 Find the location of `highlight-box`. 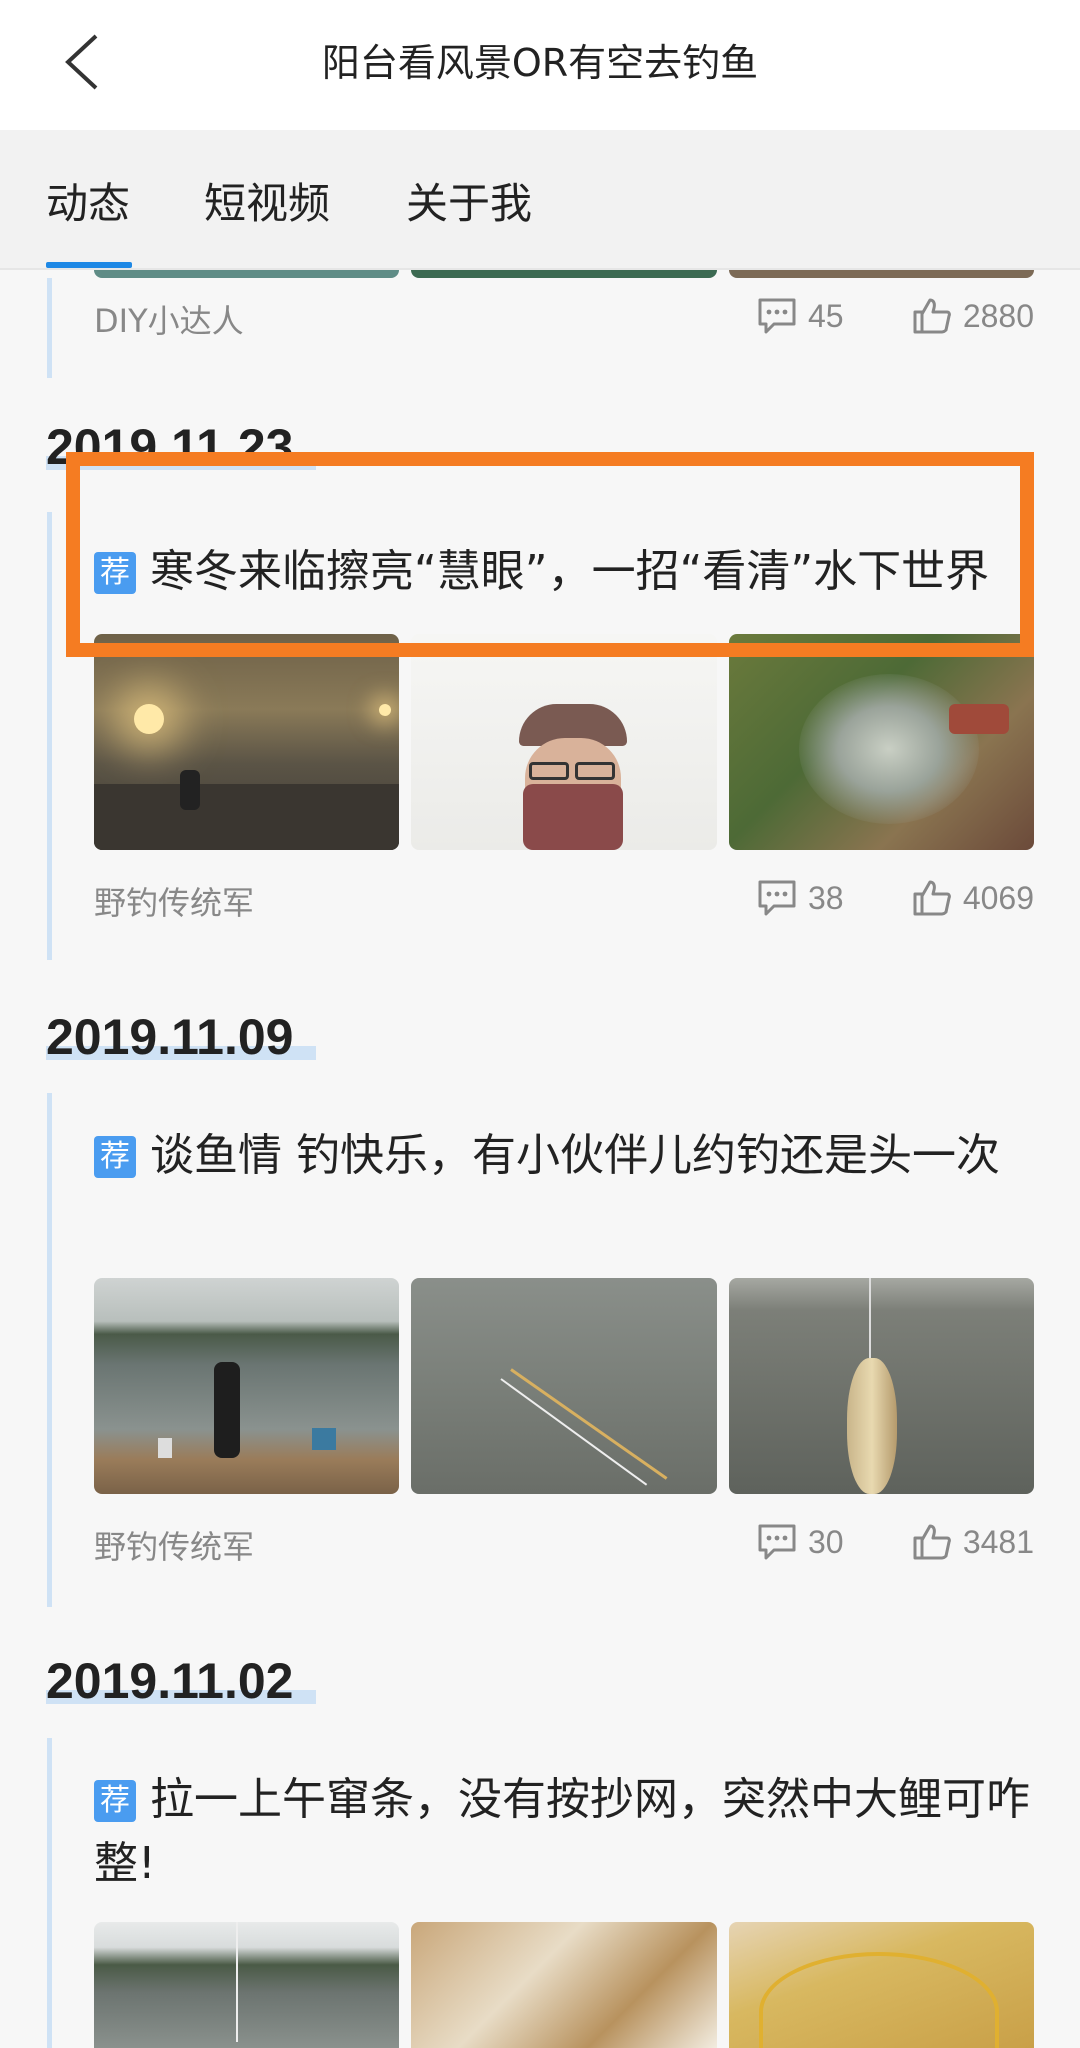

highlight-box is located at coordinates (550, 554).